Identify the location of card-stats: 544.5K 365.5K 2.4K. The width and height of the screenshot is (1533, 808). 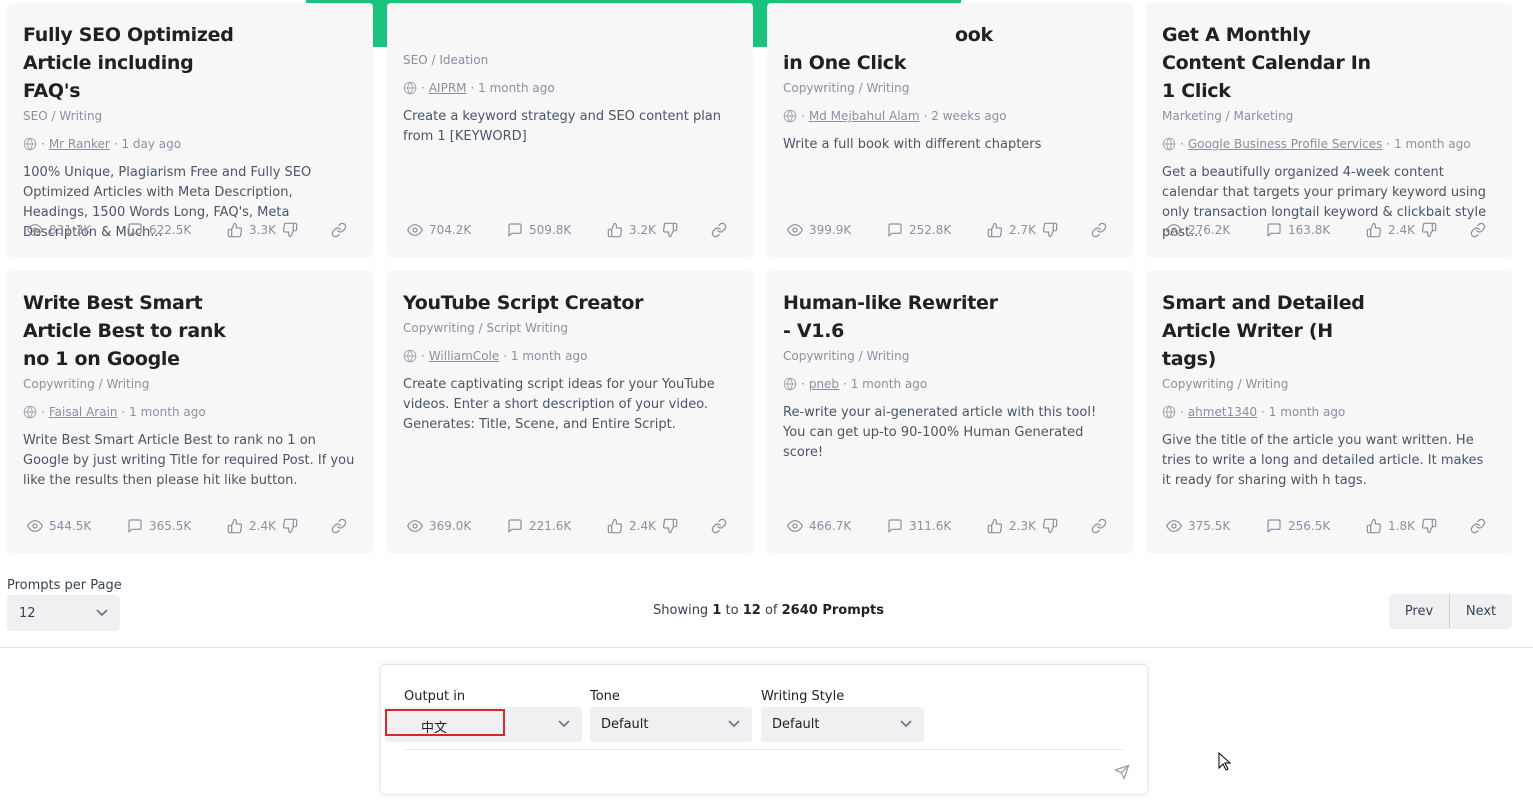
(190, 526).